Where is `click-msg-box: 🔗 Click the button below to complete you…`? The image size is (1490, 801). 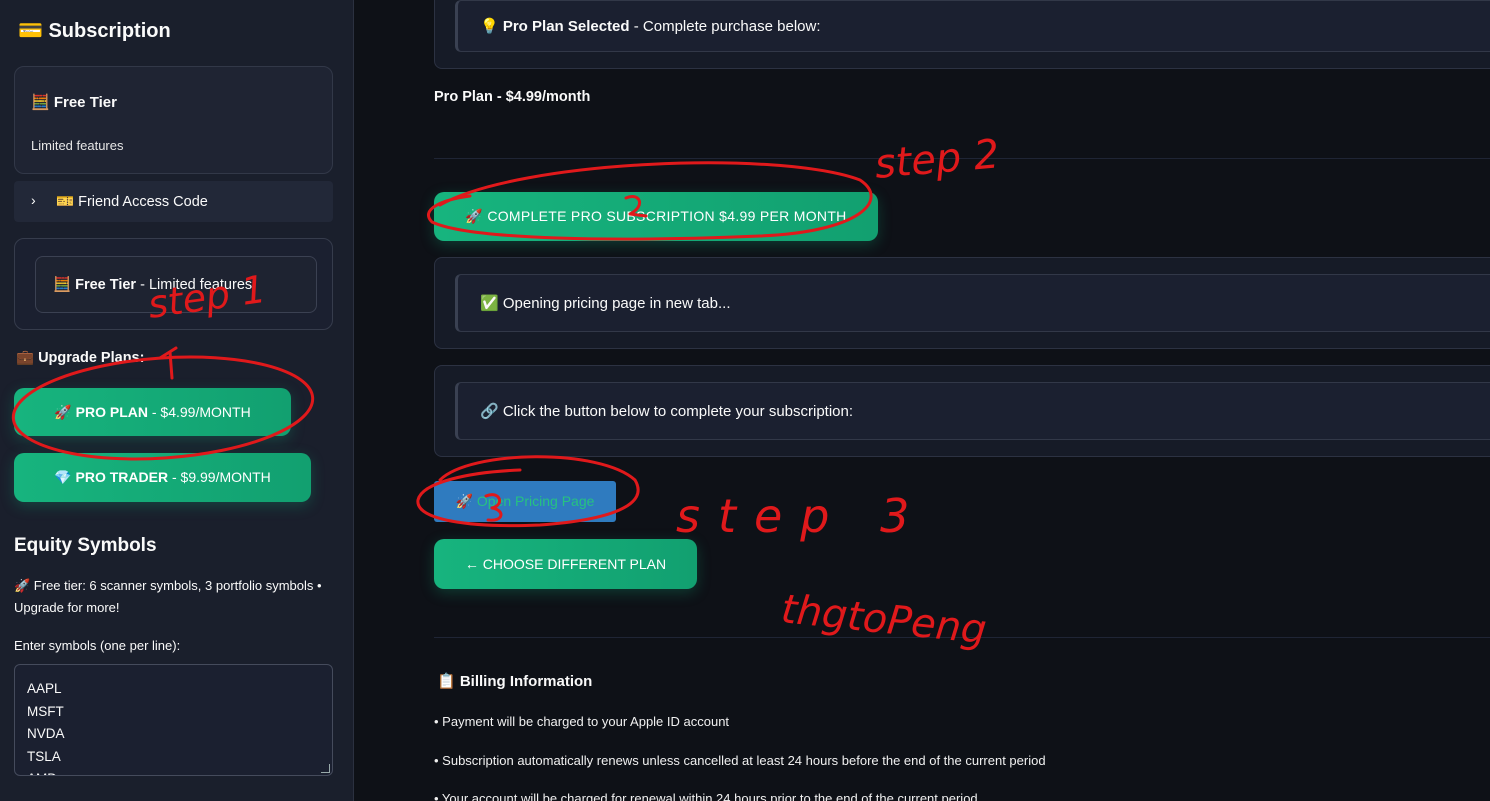
click-msg-box: 🔗 Click the button below to complete you… is located at coordinates (962, 411).